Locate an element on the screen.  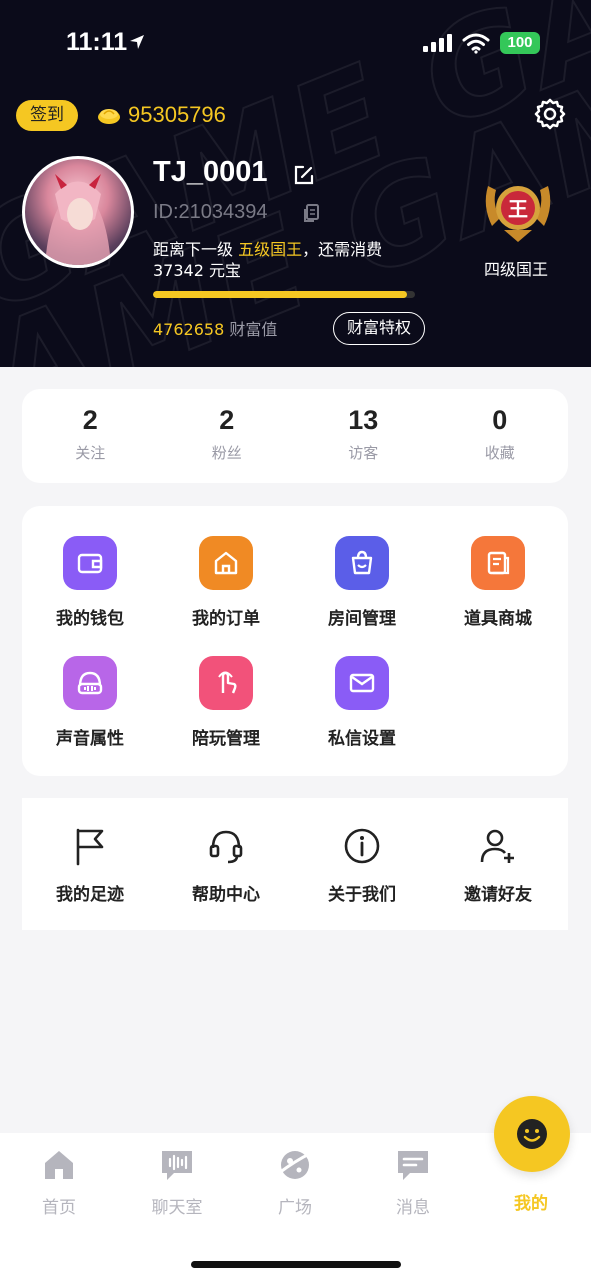
headset-icon is located at coordinates (226, 847).